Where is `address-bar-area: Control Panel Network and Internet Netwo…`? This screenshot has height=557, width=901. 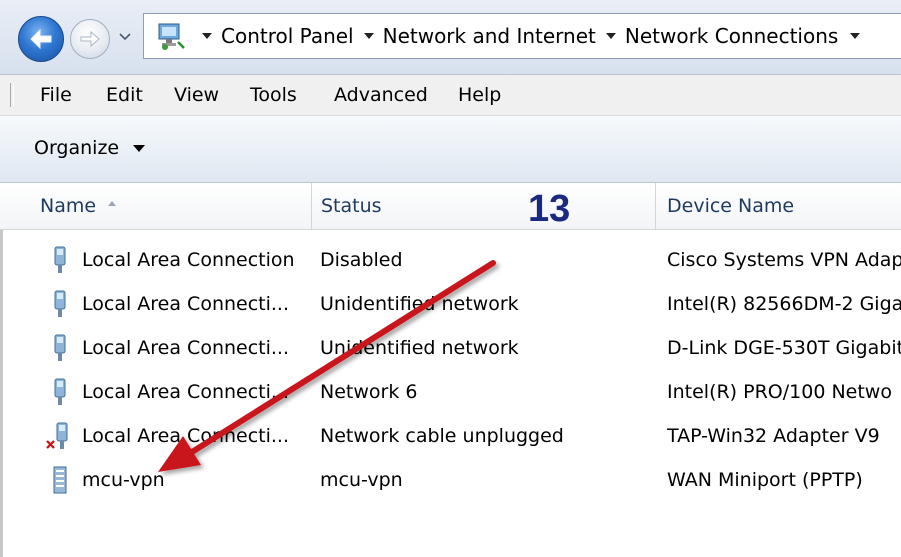
address-bar-area: Control Panel Network and Internet Netwo… is located at coordinates (450, 37).